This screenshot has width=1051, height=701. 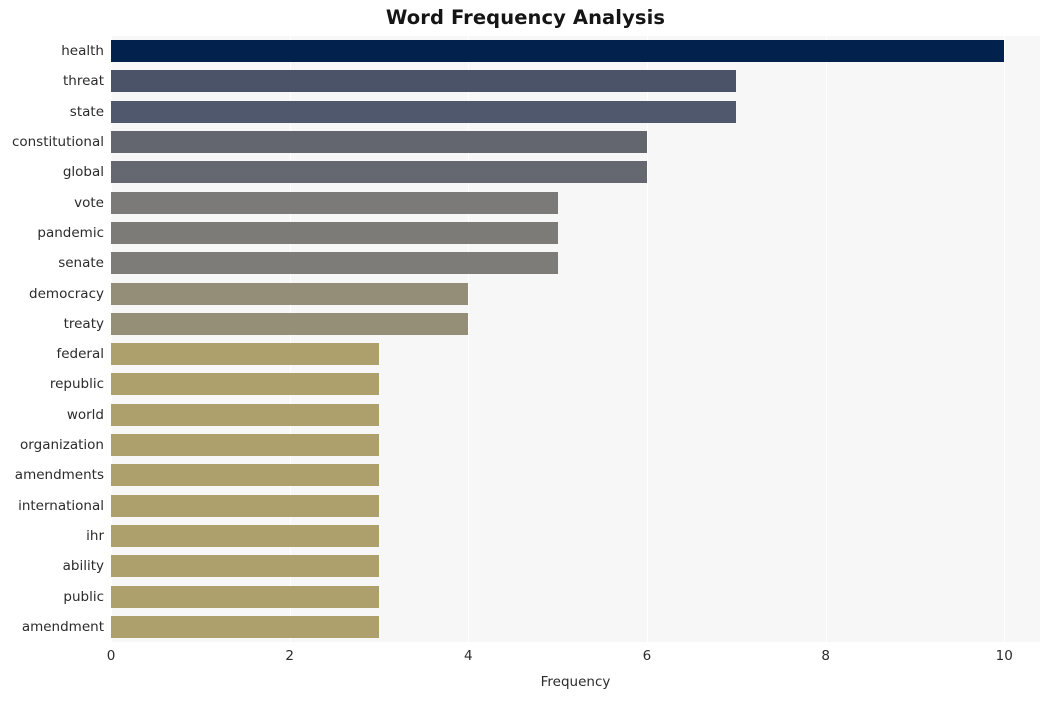 I want to click on y-axis-tick-label: health, so click(x=82, y=51).